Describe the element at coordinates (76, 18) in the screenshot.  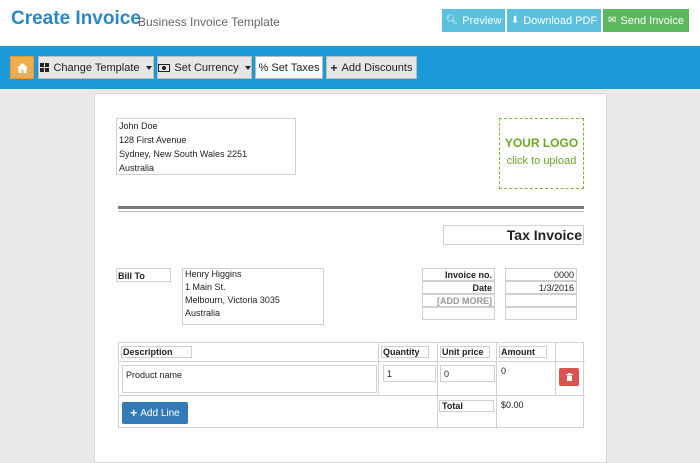
I see `page-title: Create Invoice` at that location.